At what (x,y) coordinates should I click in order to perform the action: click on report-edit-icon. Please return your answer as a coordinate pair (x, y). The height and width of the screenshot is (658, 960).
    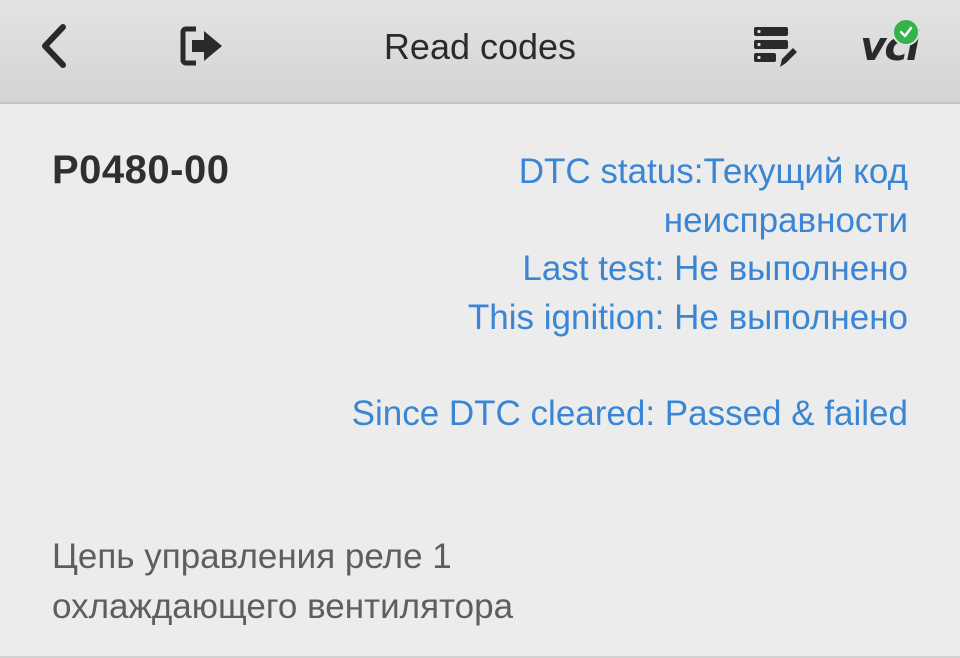
    Looking at the image, I should click on (775, 47).